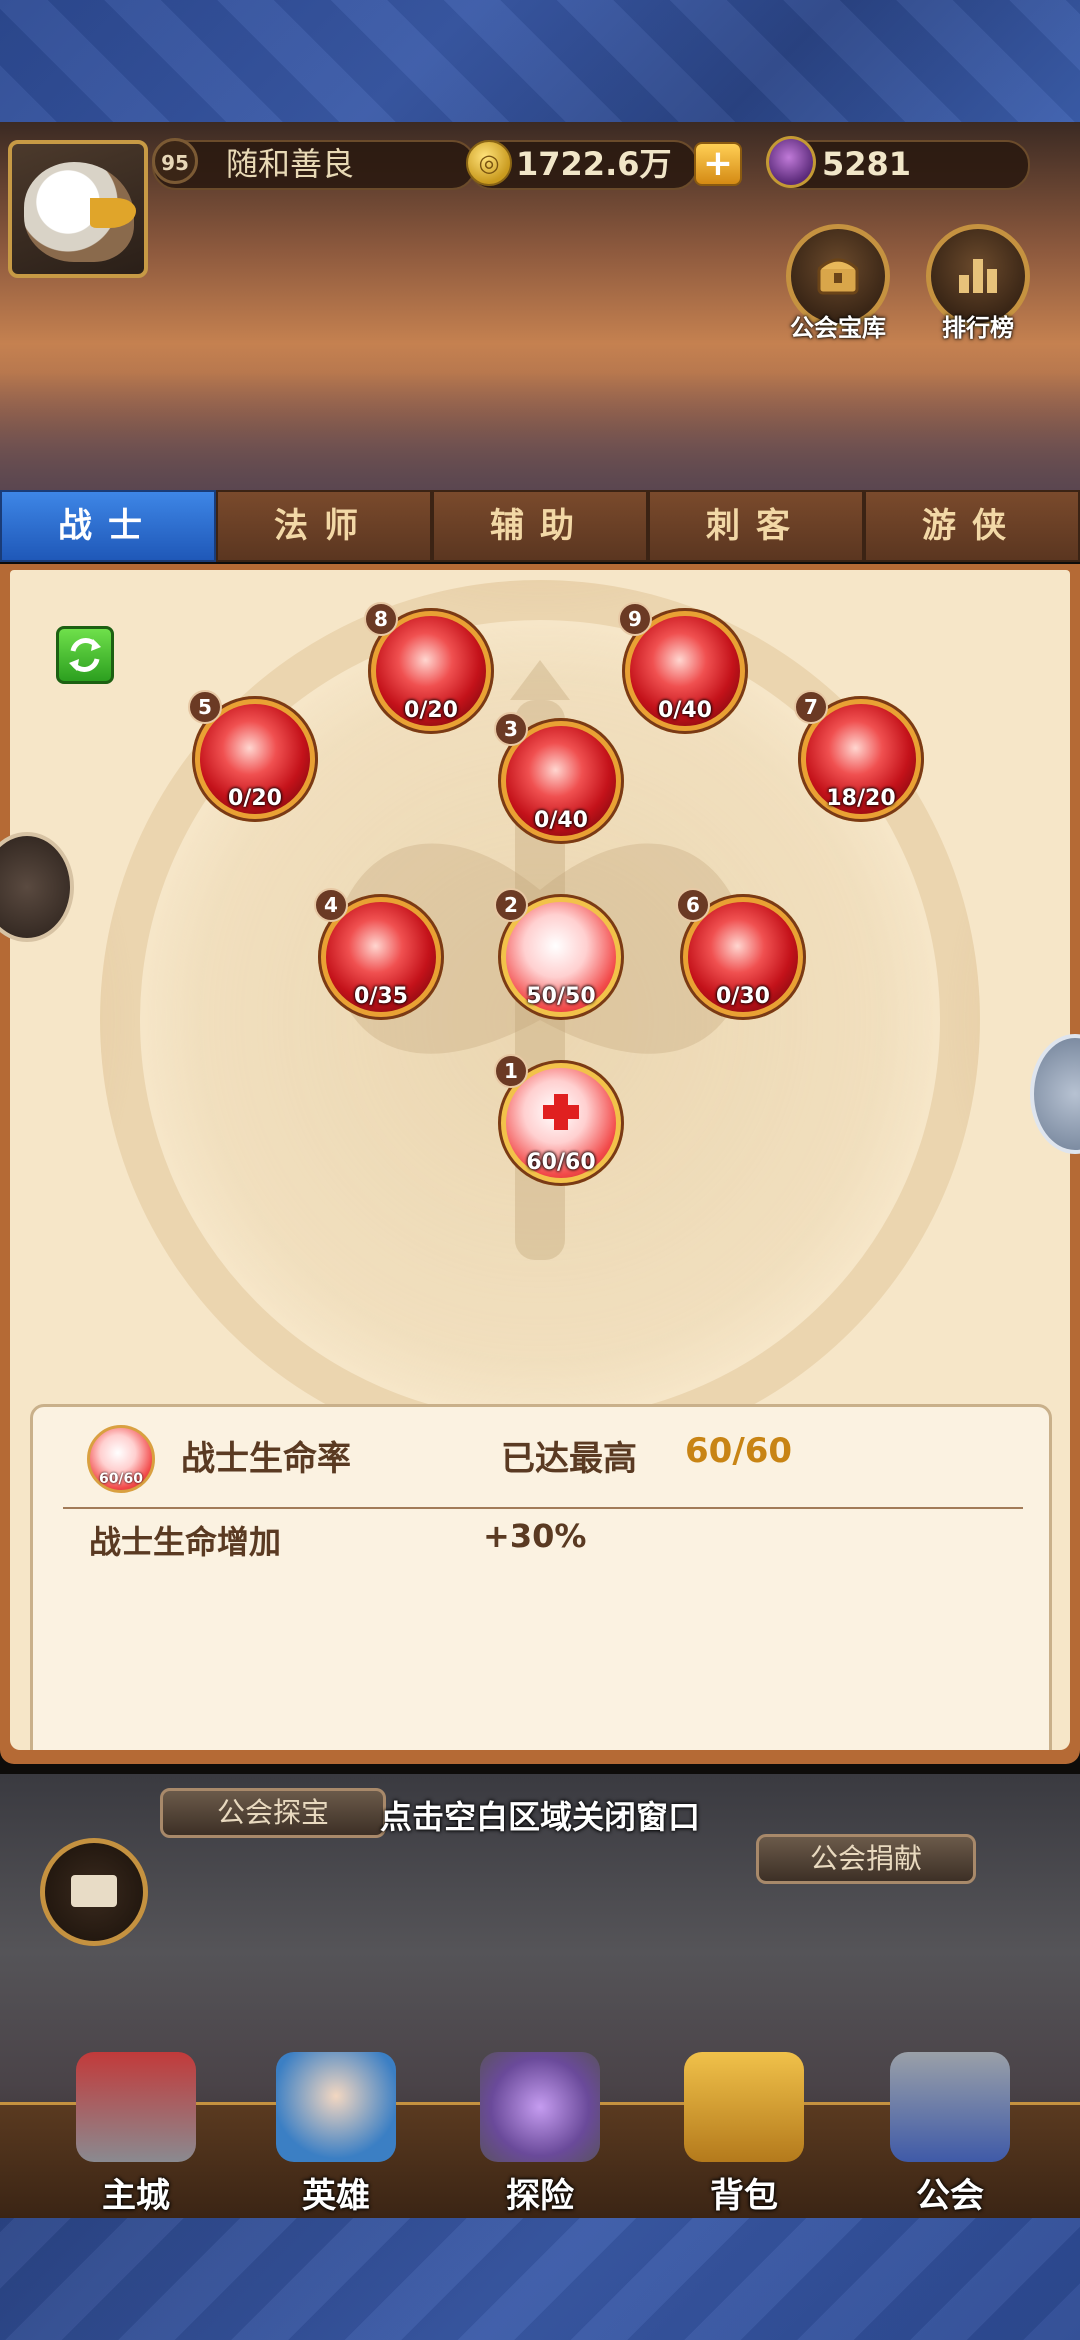 The image size is (1080, 2340). What do you see at coordinates (379, 954) in the screenshot?
I see `talent-node-4: 4 0/35` at bounding box center [379, 954].